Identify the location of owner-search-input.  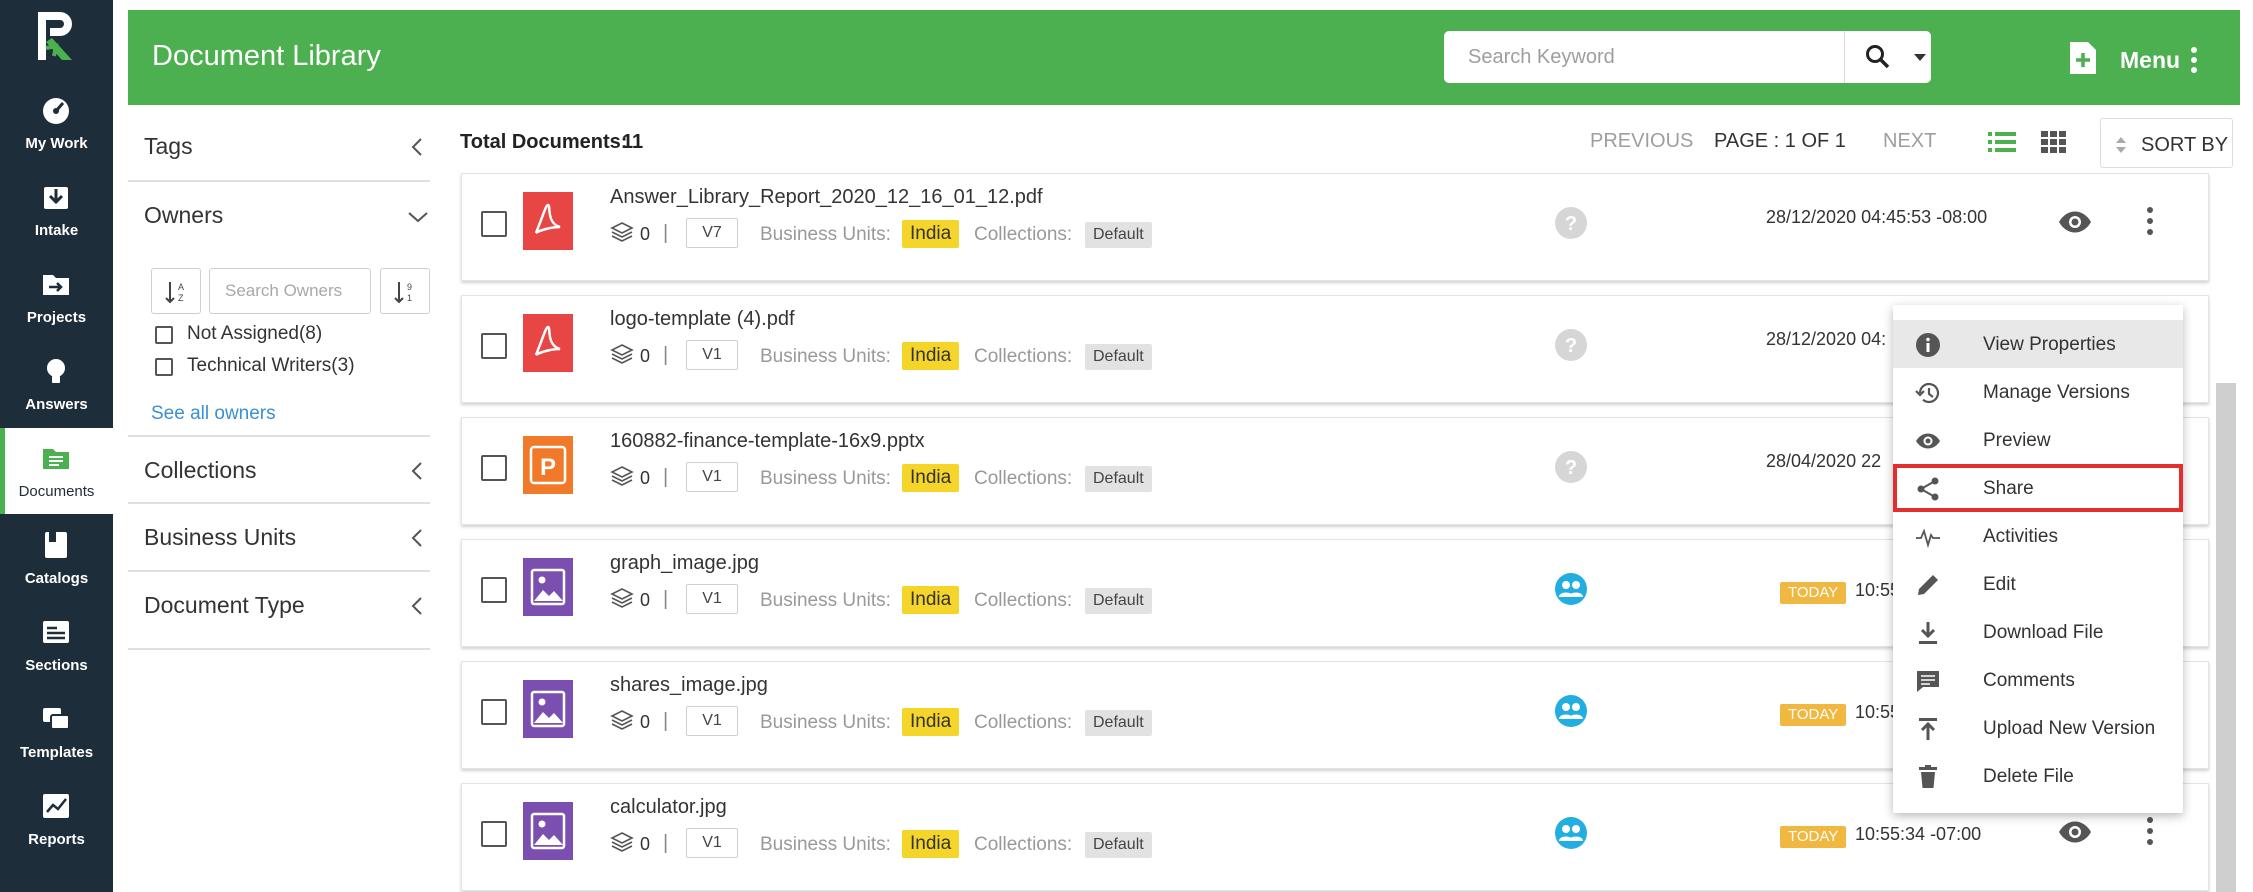
(290, 291).